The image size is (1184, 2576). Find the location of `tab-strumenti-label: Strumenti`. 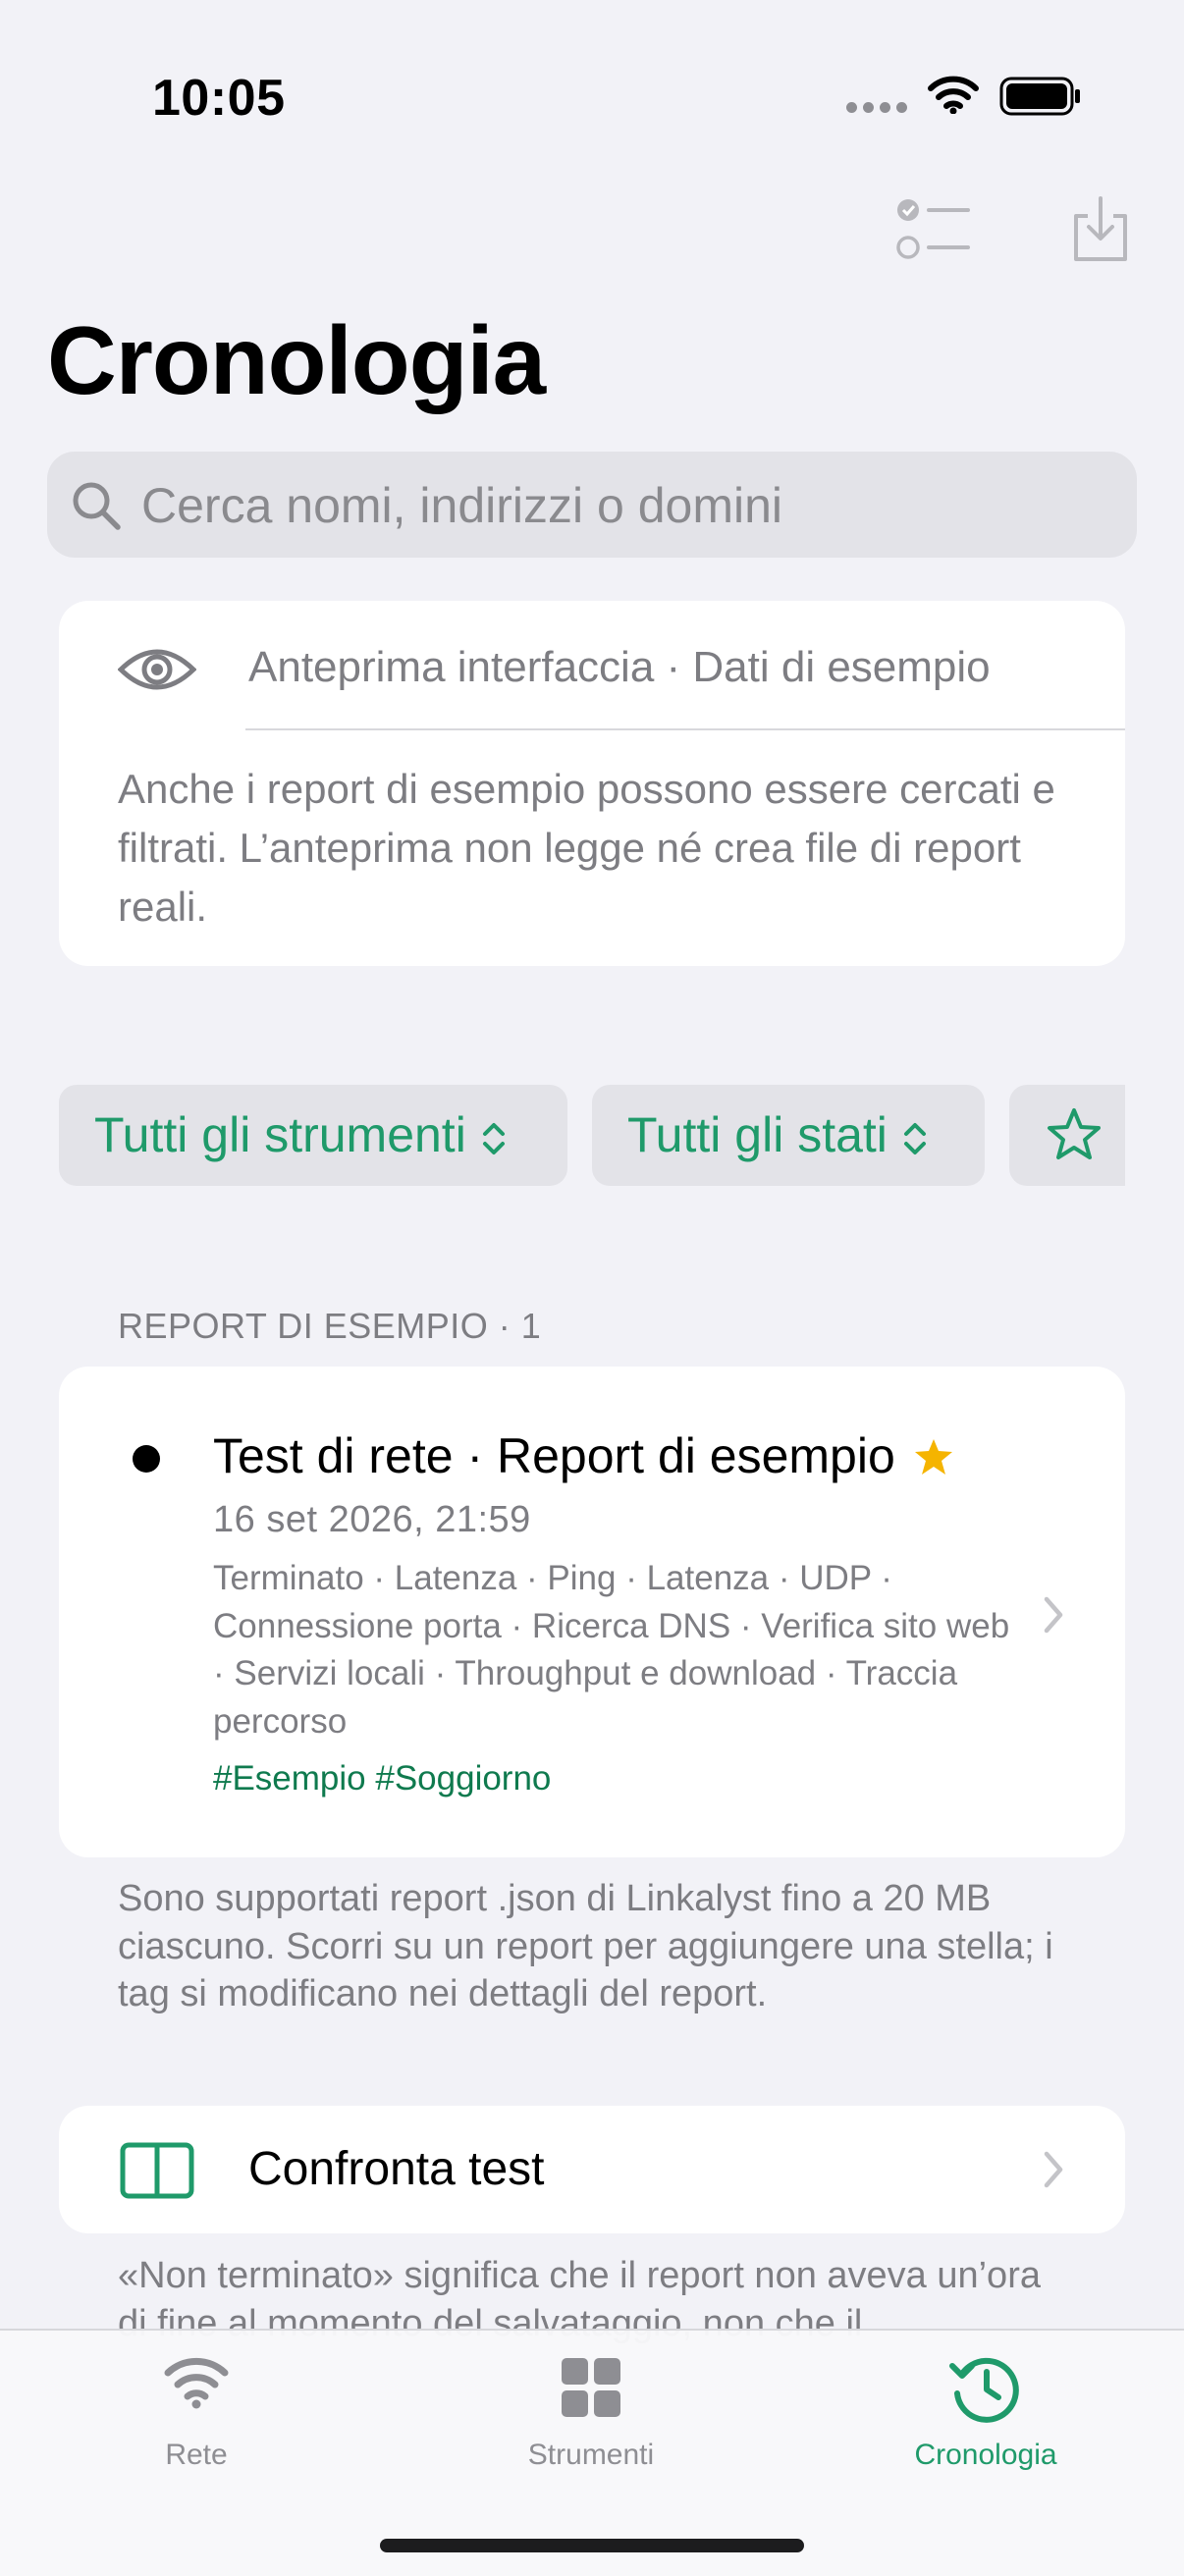

tab-strumenti-label: Strumenti is located at coordinates (591, 2455).